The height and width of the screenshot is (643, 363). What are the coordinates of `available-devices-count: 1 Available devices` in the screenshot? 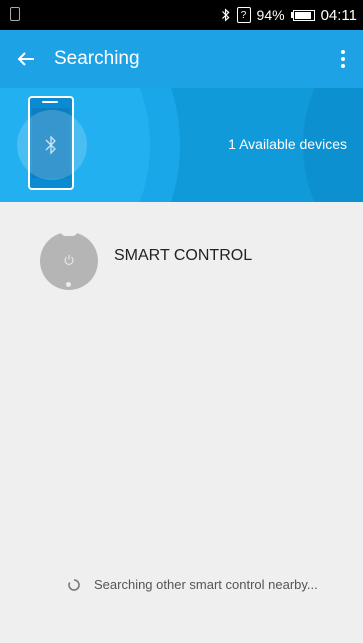 It's located at (287, 144).